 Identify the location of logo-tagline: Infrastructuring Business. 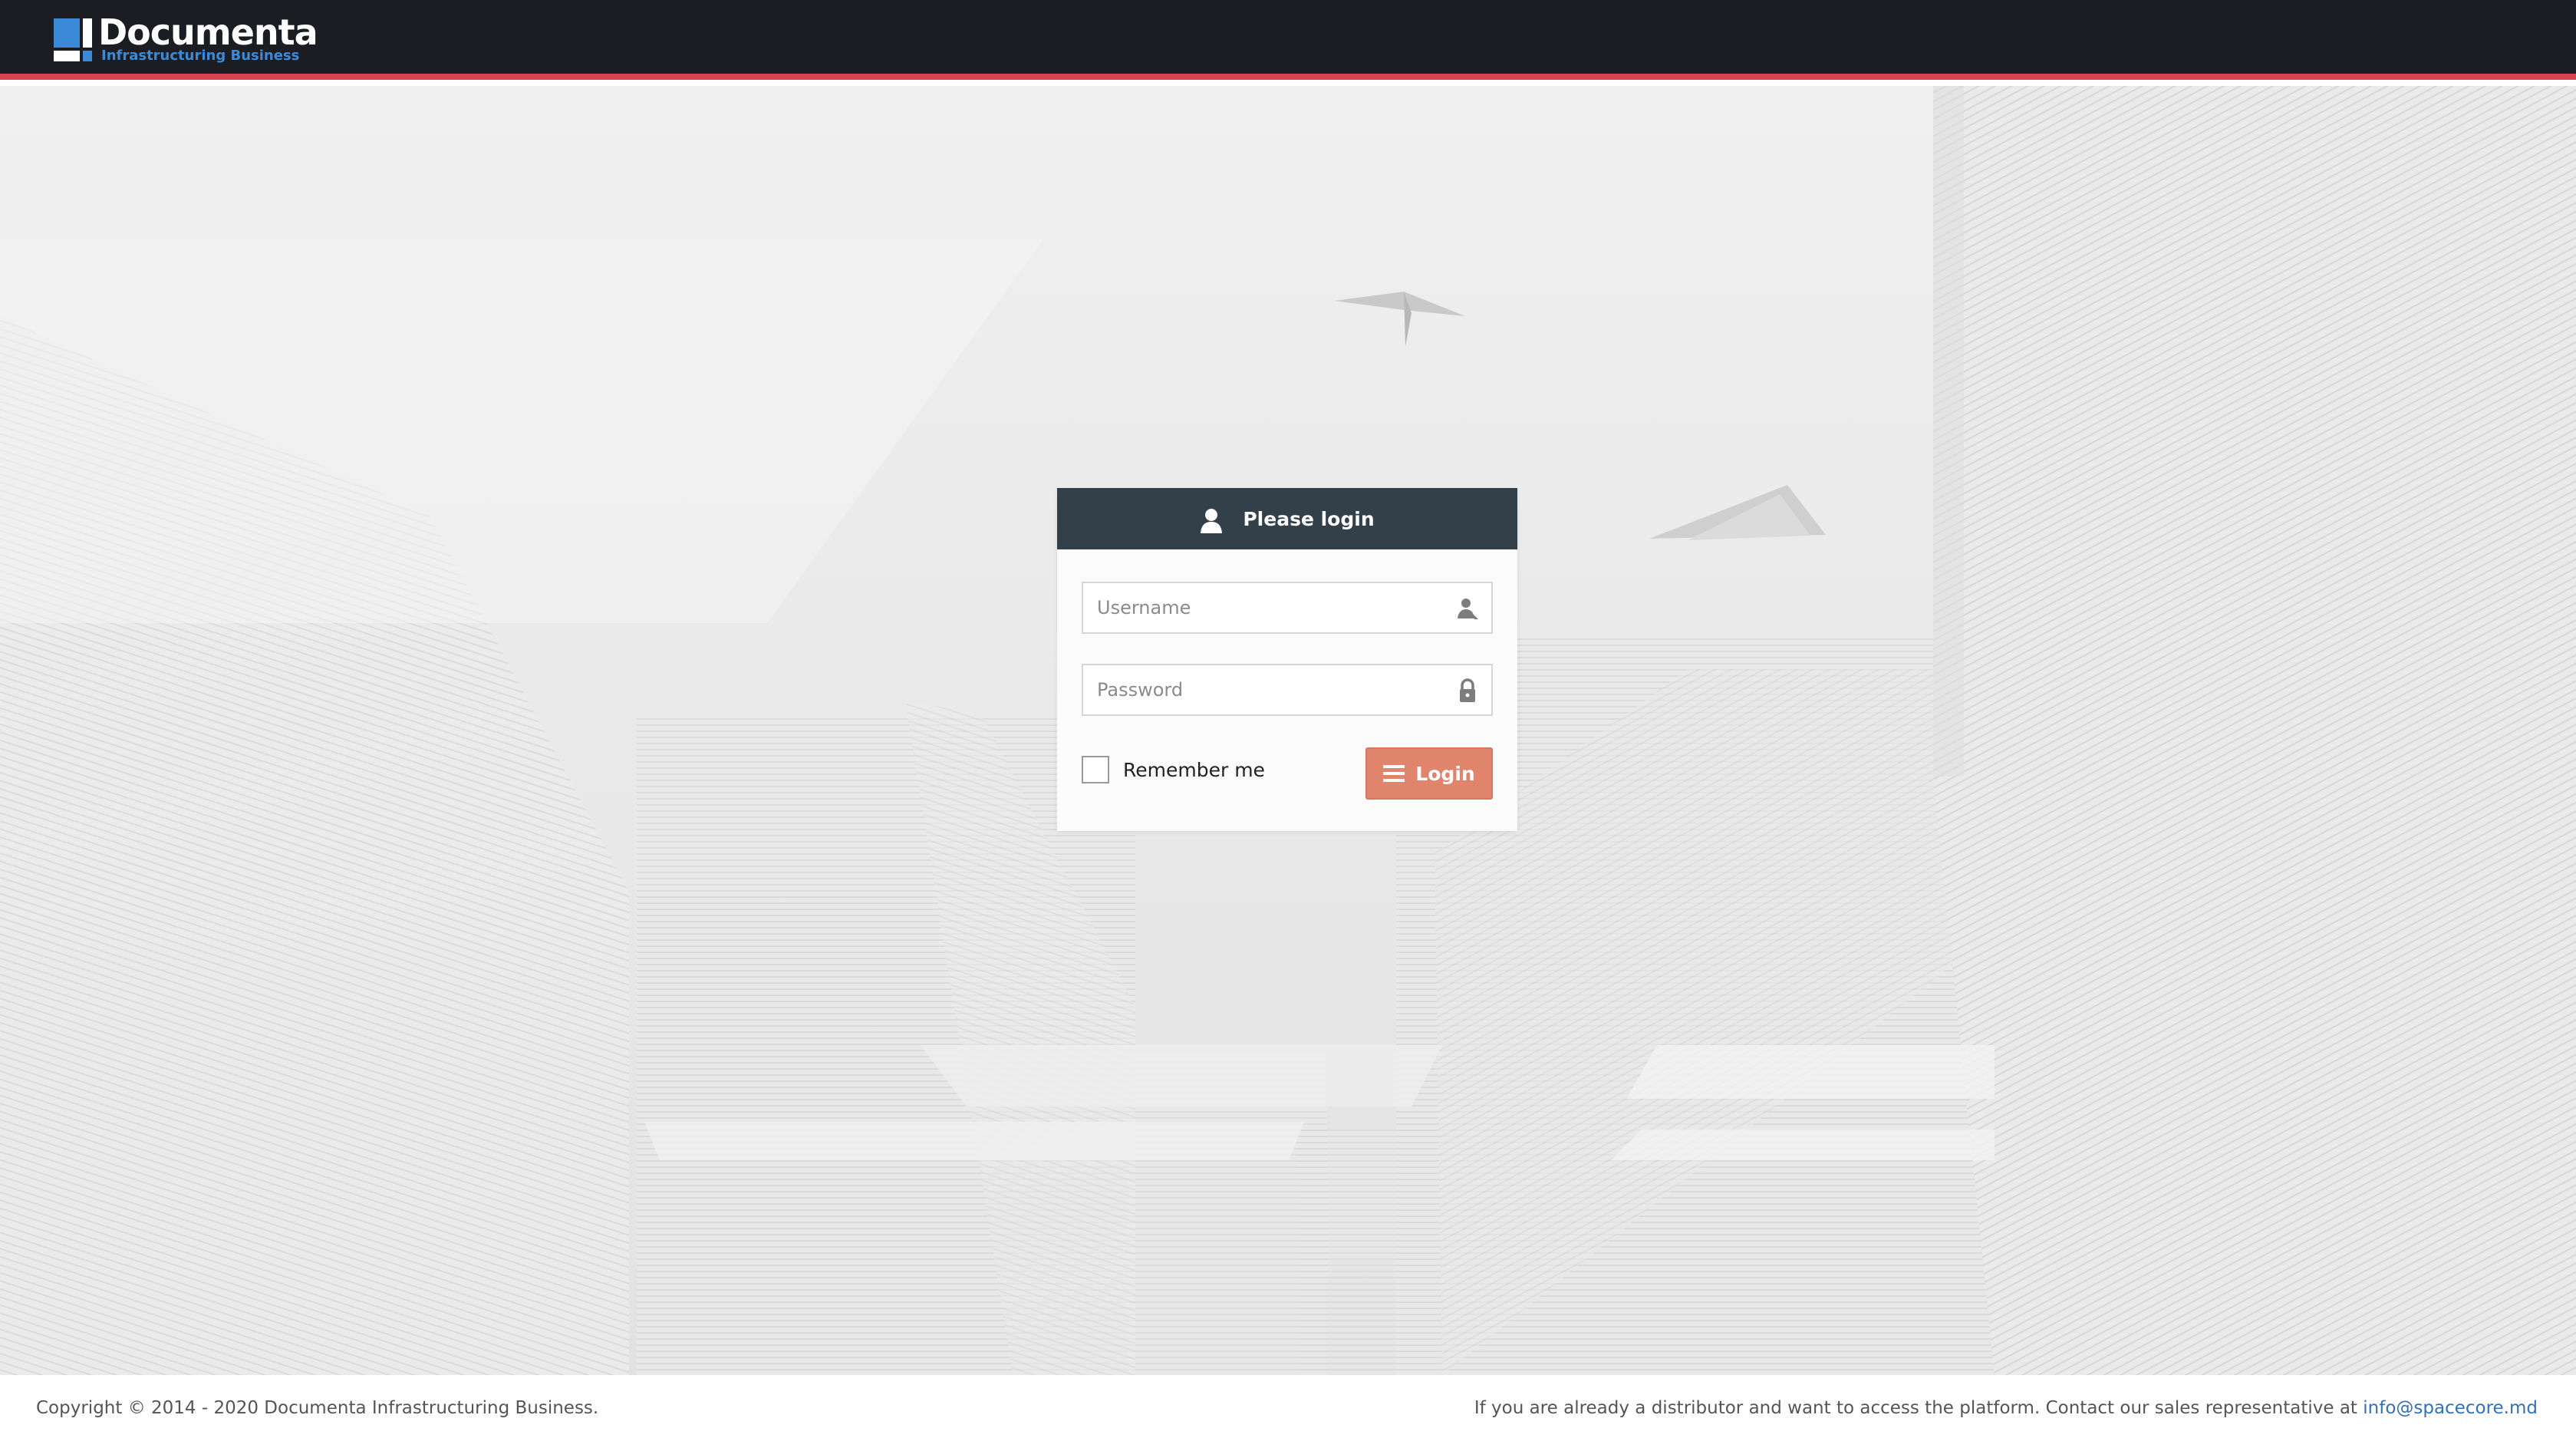
(200, 56).